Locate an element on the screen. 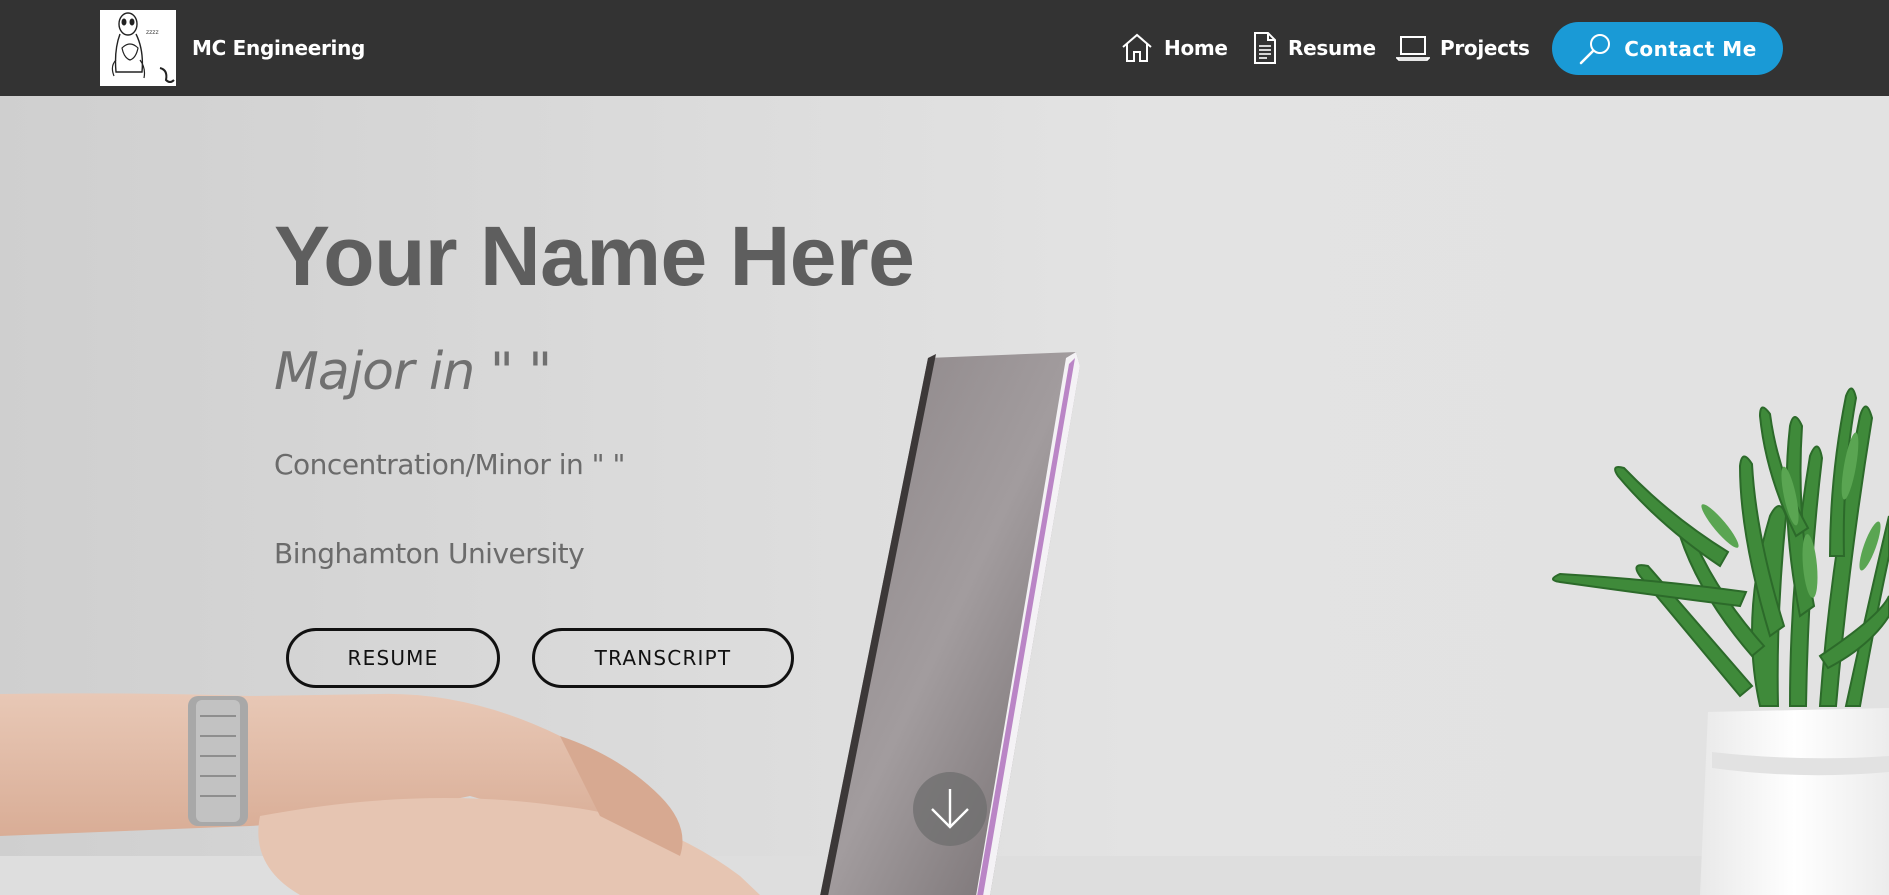 The image size is (1889, 895). transcript-button: TRANSCRIPT is located at coordinates (663, 658).